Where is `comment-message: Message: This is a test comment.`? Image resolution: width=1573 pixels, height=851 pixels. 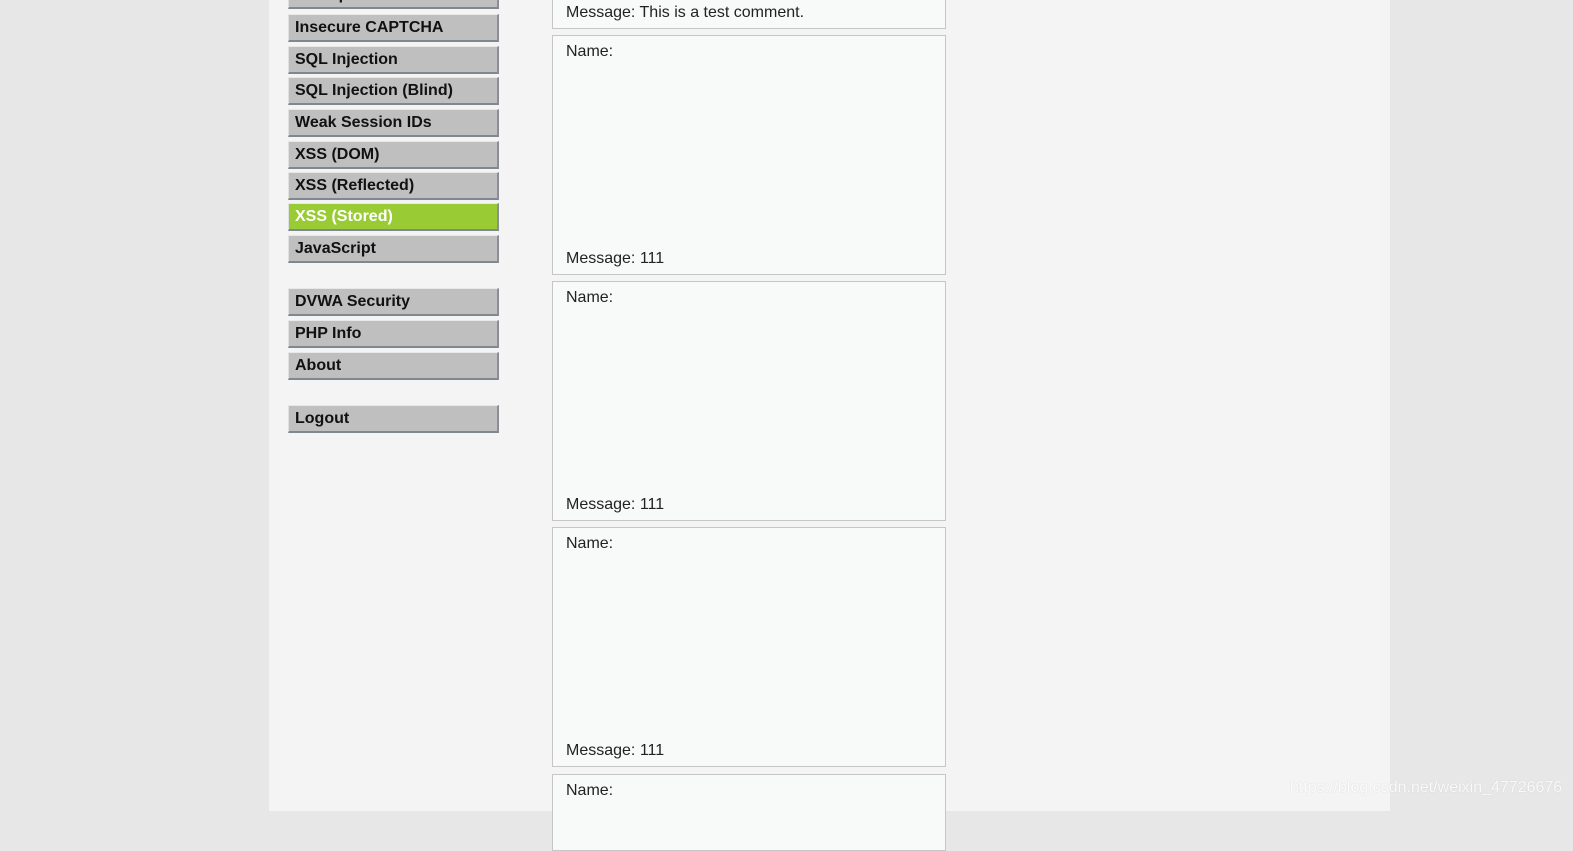 comment-message: Message: This is a test comment. is located at coordinates (685, 12).